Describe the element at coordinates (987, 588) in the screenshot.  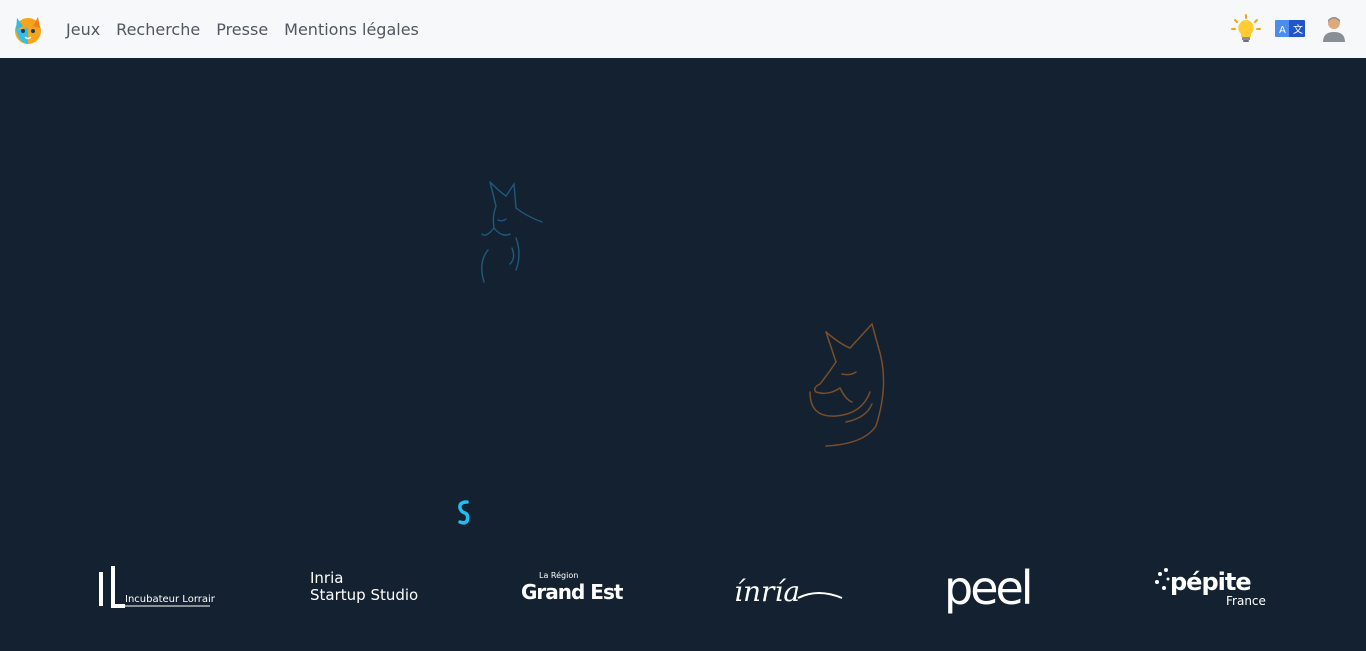
I see `peel-text: peel` at that location.